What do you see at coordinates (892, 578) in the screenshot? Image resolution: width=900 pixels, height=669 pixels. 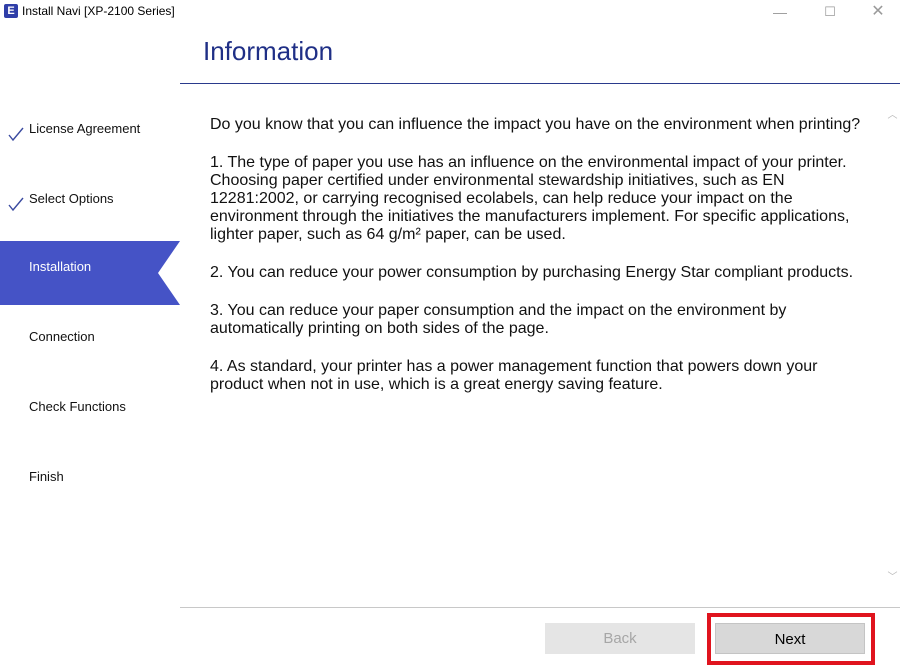 I see `scroll-down-icon: ﹀` at bounding box center [892, 578].